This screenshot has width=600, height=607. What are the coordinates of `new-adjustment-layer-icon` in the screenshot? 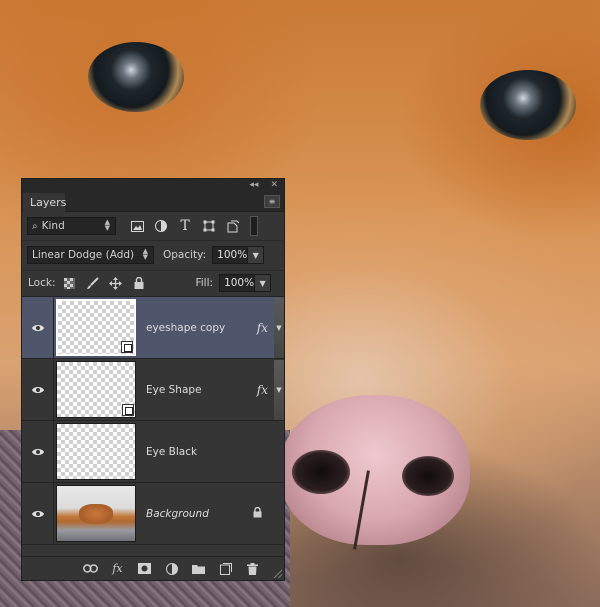 It's located at (171, 569).